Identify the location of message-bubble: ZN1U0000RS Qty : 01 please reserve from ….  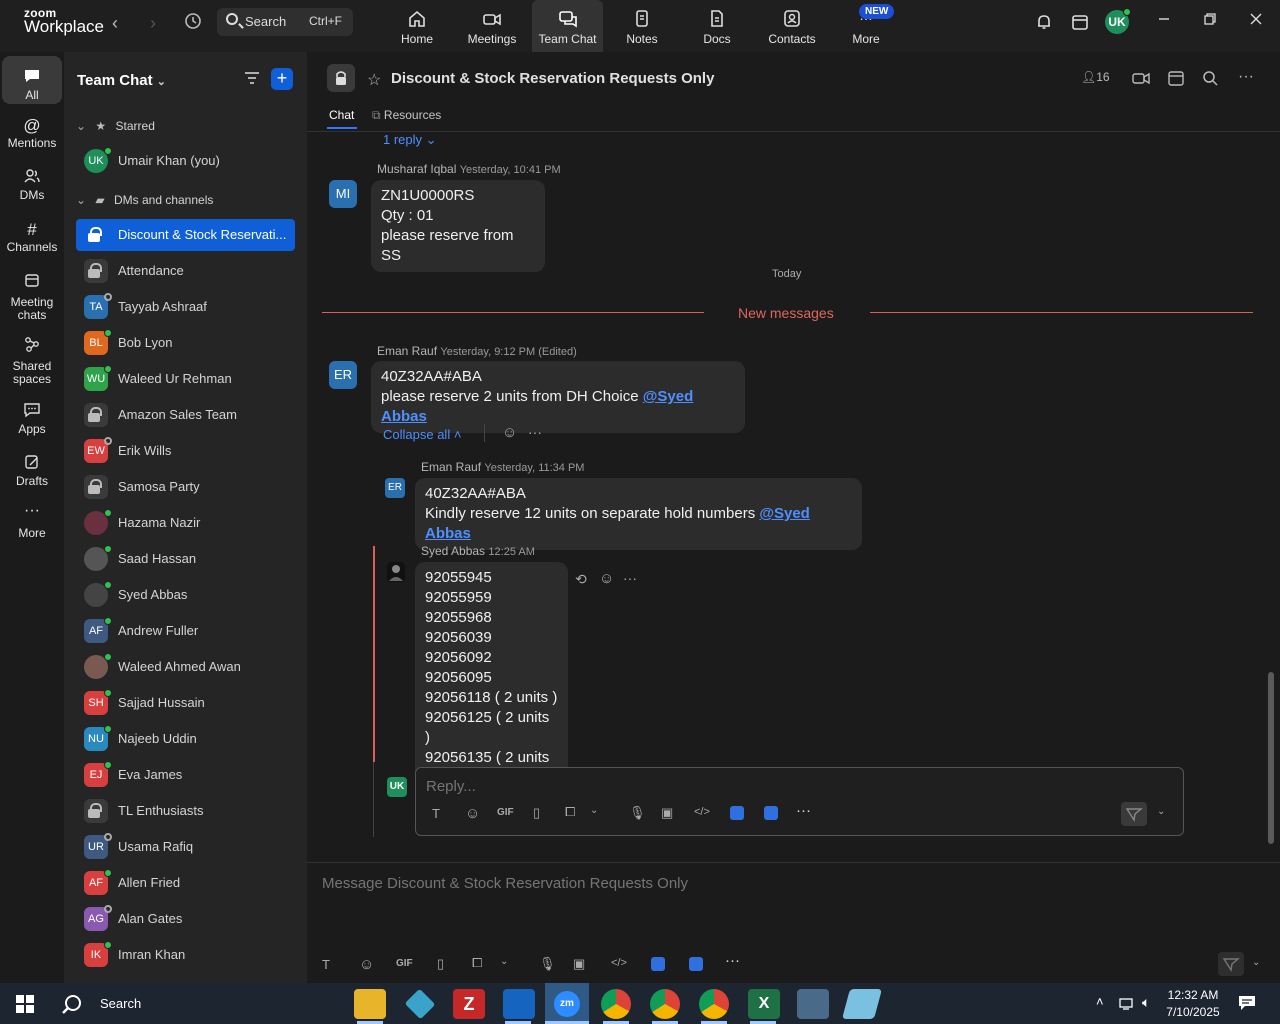
(458, 226).